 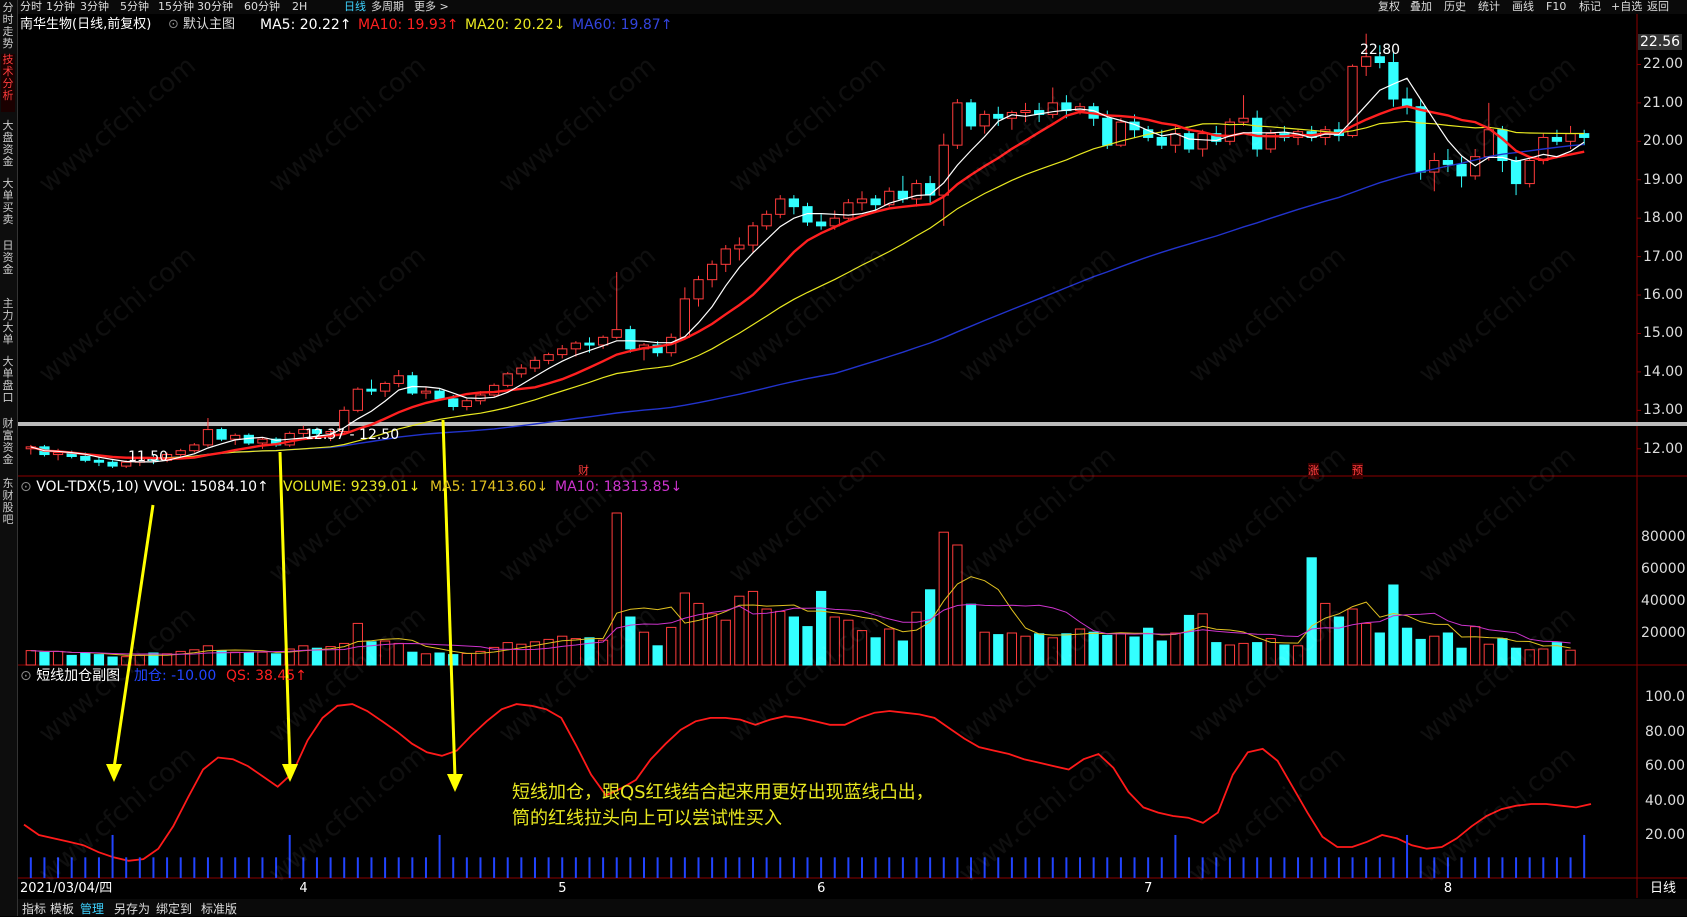 What do you see at coordinates (8, 266) in the screenshot?
I see `sidebar-item: 日资金` at bounding box center [8, 266].